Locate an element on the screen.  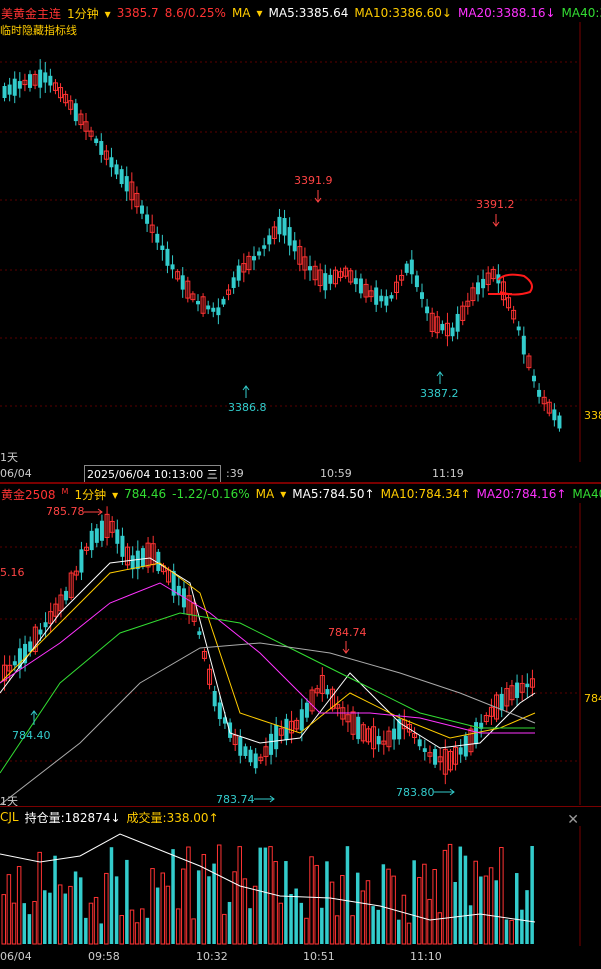
top-axis-t1: :39 is located at coordinates (235, 473).